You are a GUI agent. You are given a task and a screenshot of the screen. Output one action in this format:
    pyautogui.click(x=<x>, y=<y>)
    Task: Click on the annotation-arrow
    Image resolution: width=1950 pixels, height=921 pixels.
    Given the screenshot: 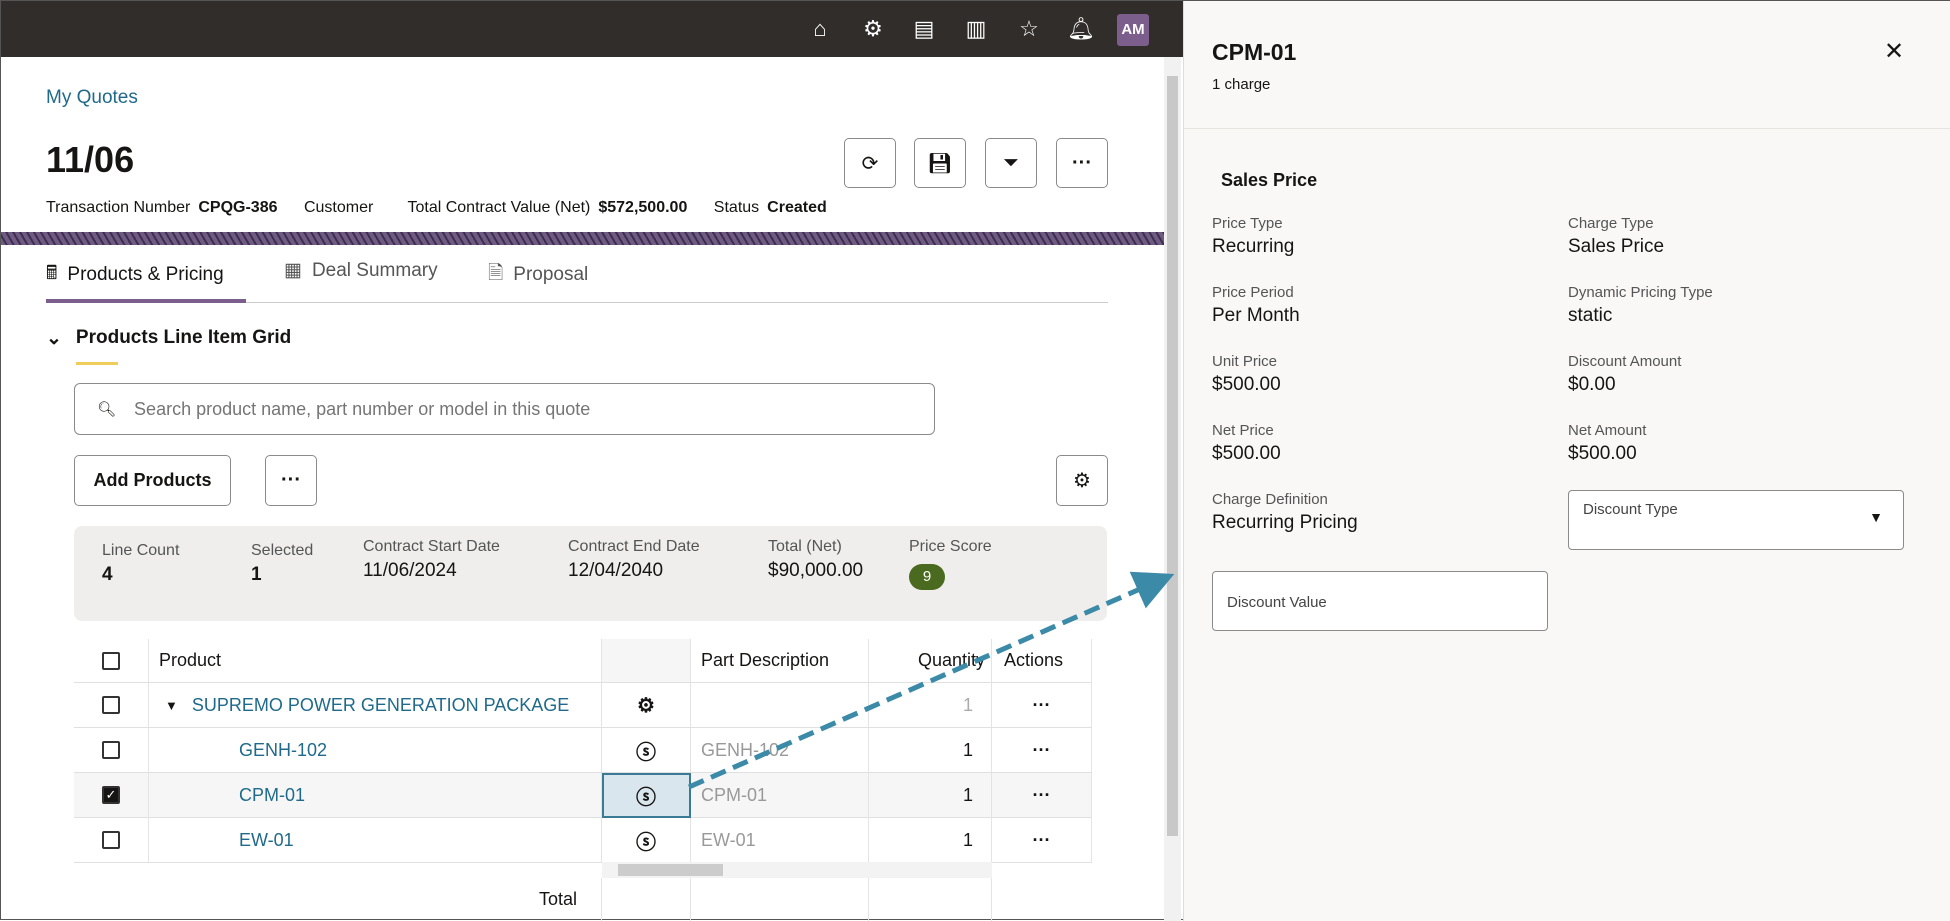 What is the action you would take?
    pyautogui.click(x=931, y=680)
    